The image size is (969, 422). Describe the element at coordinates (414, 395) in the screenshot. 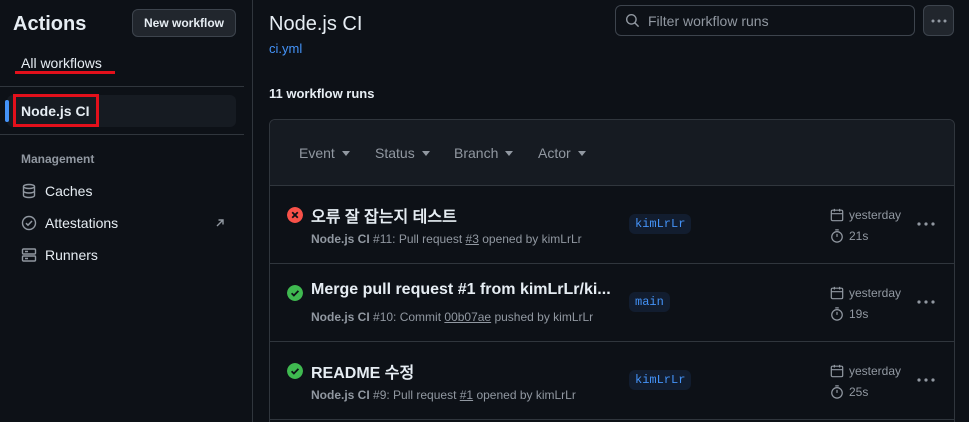

I see `run-meta-text: #9: Pull request` at that location.